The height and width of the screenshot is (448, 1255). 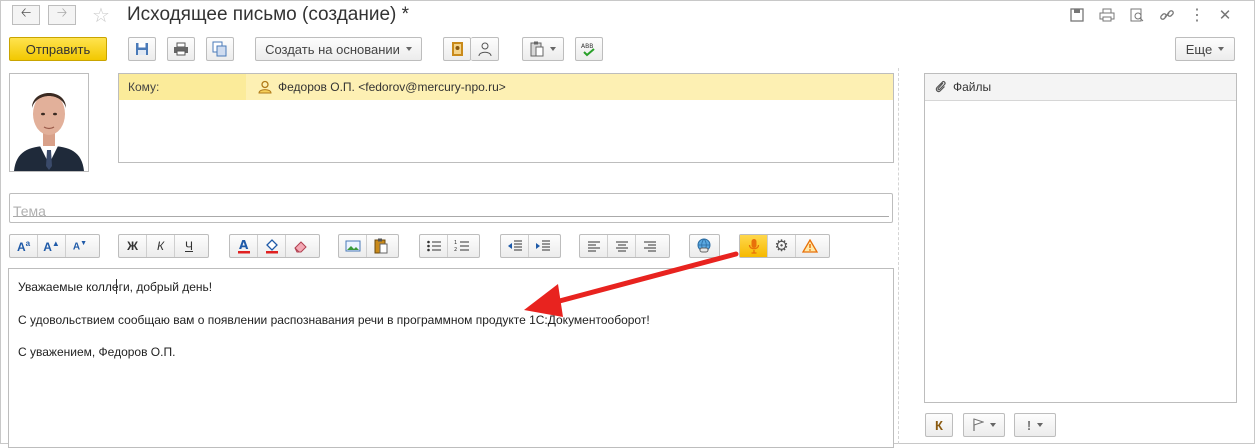 I want to click on numbered-list-icon: 12, so click(x=461, y=246).